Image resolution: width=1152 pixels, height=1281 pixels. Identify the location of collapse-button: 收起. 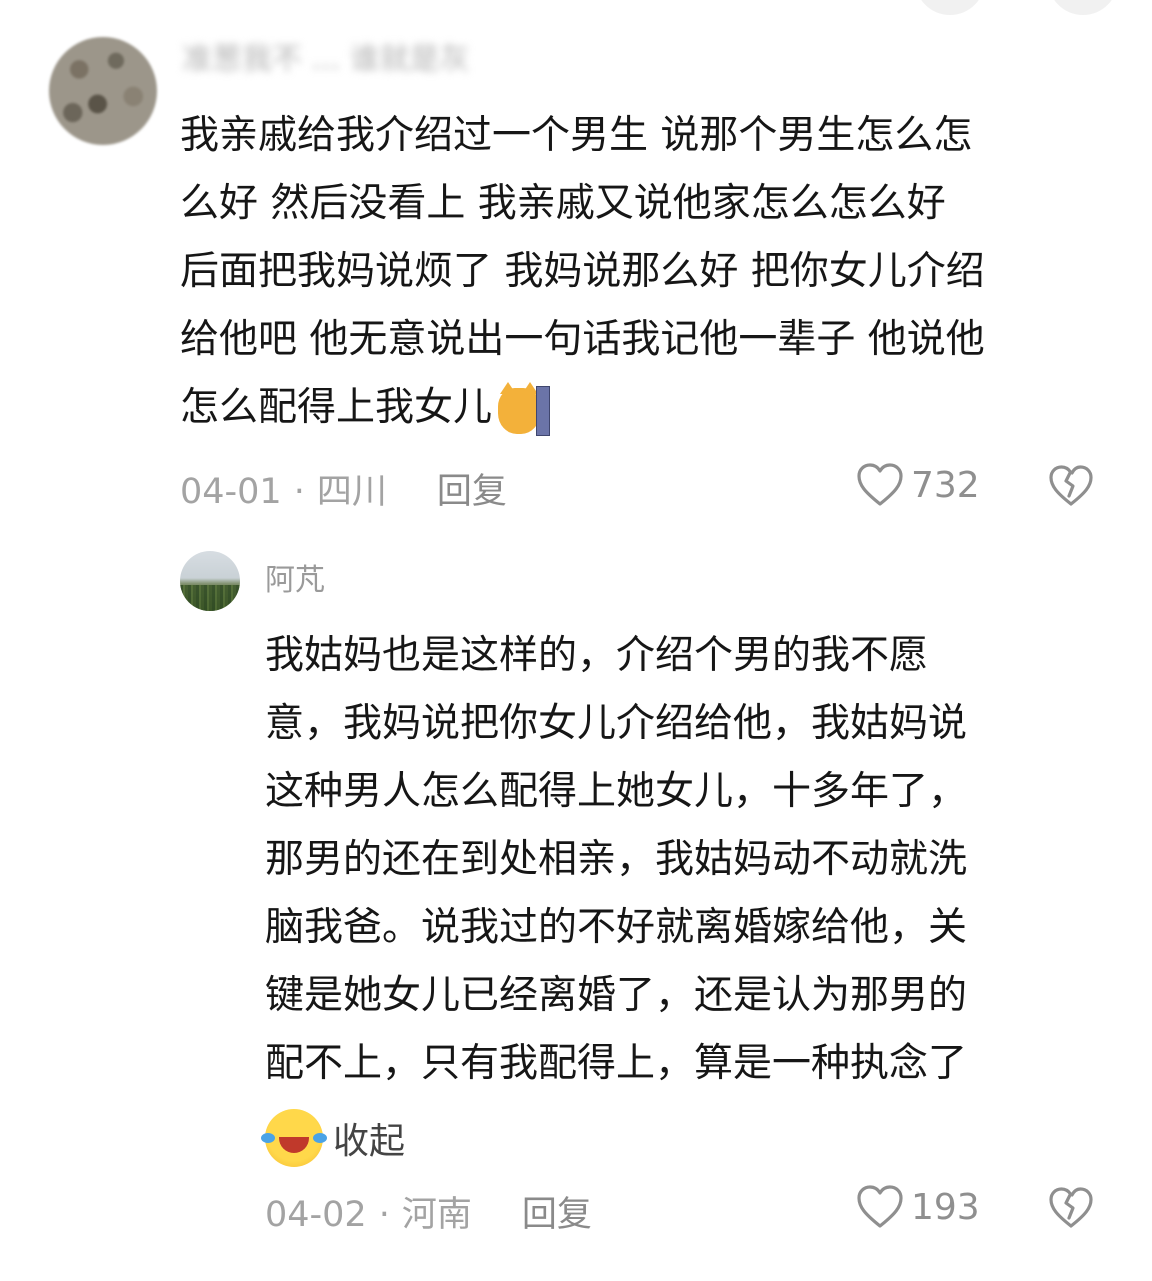
(333, 1138).